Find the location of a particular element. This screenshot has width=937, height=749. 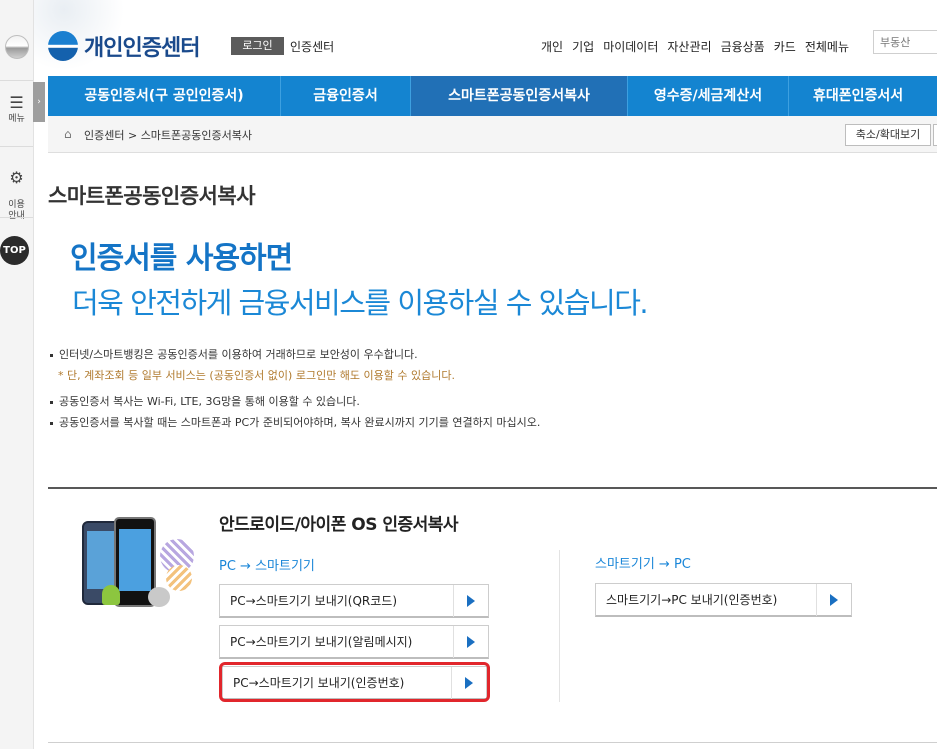

column-divider is located at coordinates (559, 626).